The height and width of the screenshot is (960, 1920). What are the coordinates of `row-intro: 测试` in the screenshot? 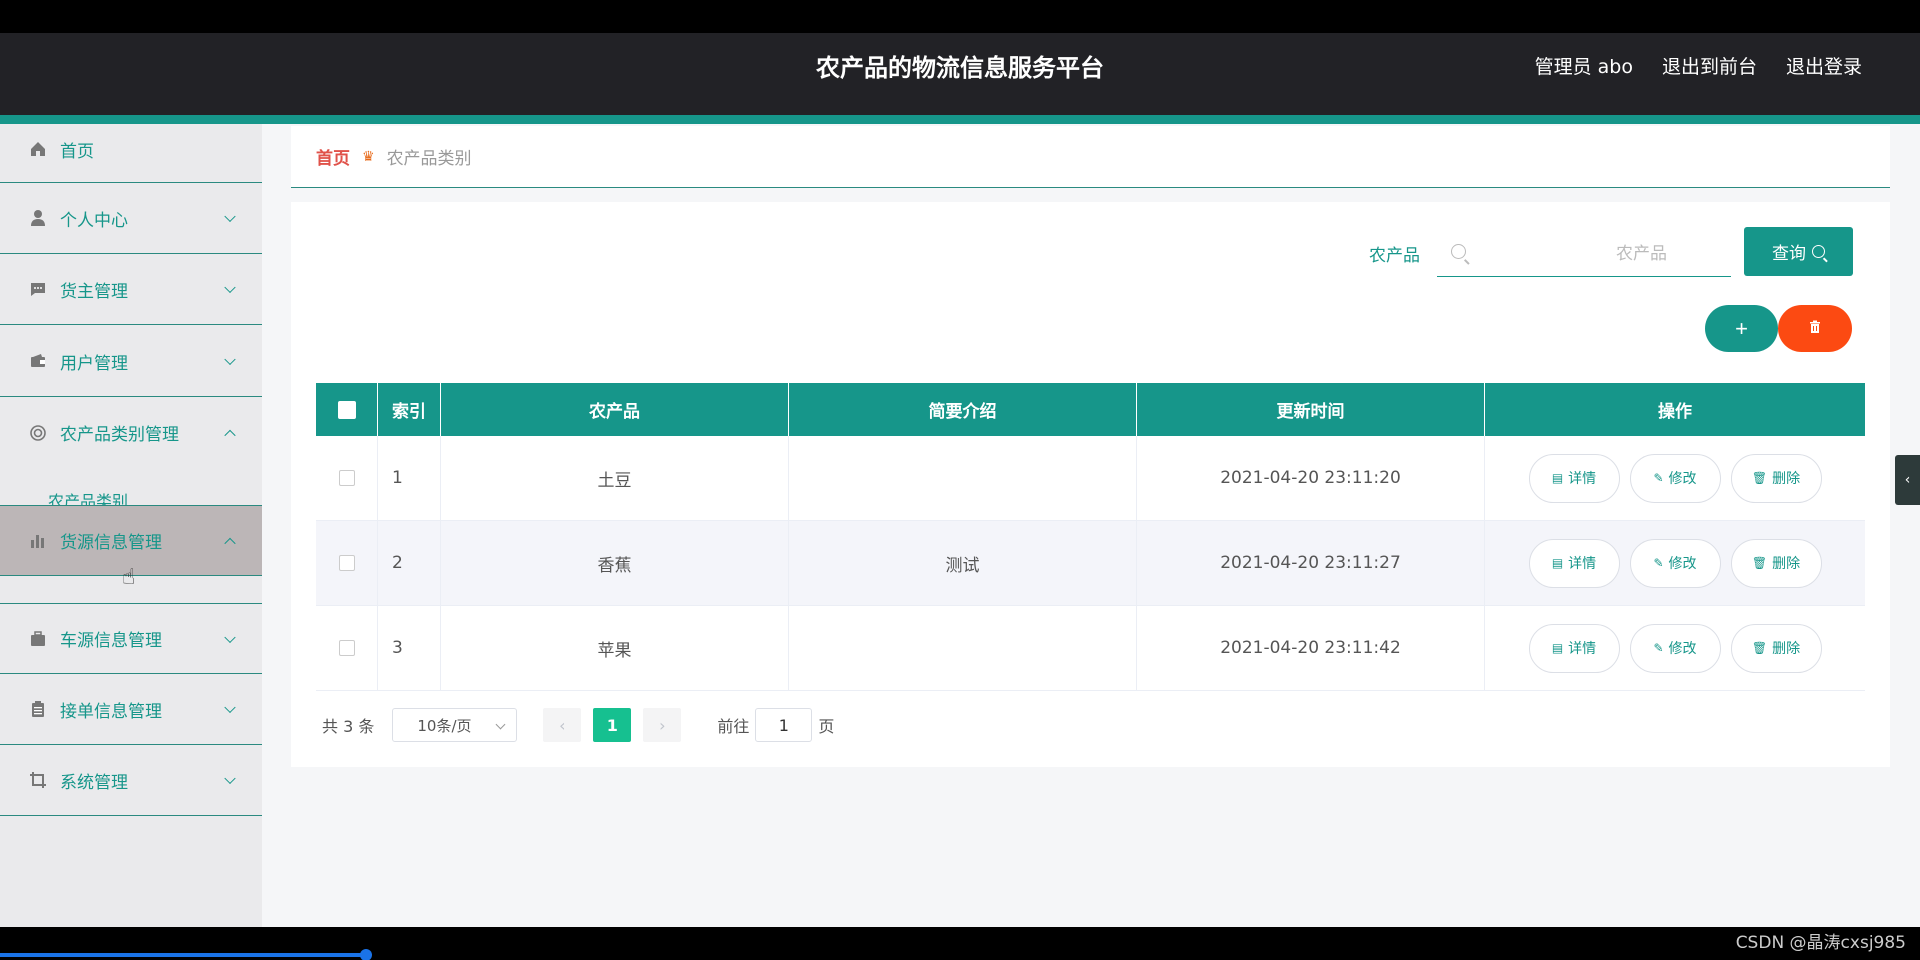 It's located at (963, 563).